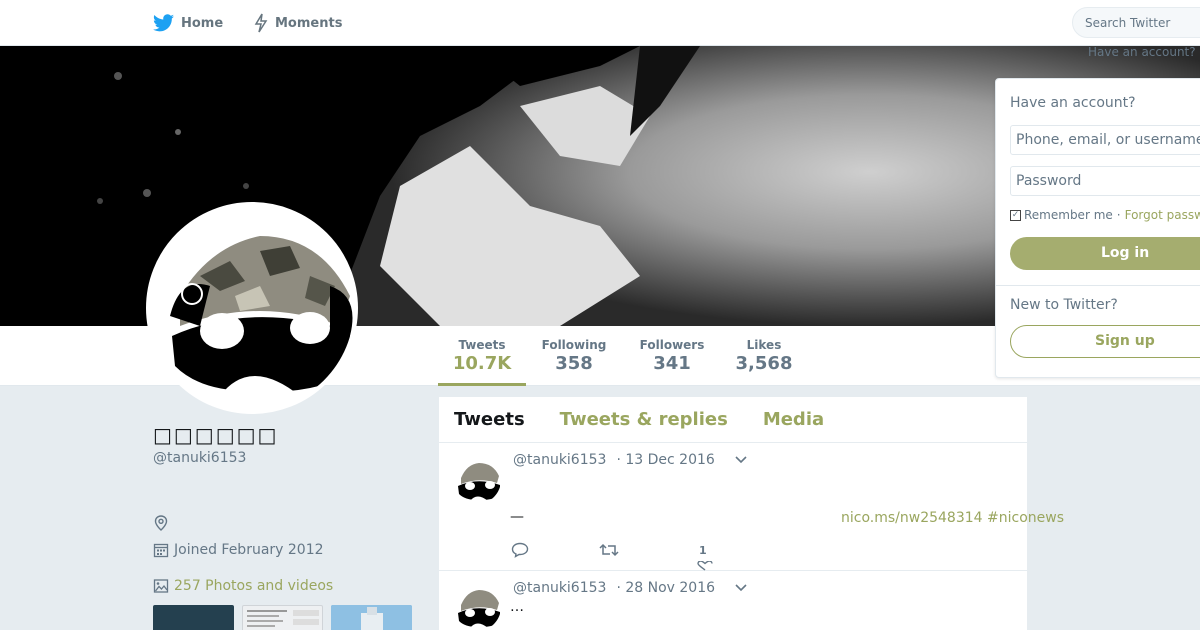  I want to click on reply-icon, so click(520, 550).